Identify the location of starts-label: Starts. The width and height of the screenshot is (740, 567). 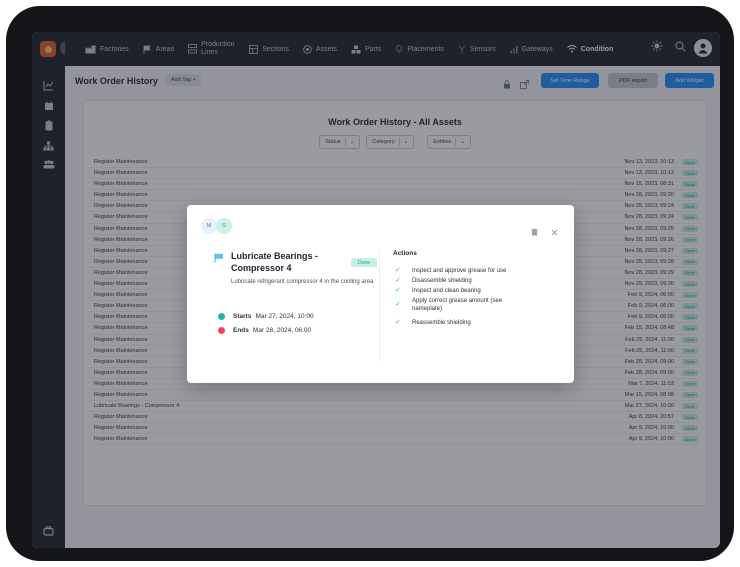
(242, 316).